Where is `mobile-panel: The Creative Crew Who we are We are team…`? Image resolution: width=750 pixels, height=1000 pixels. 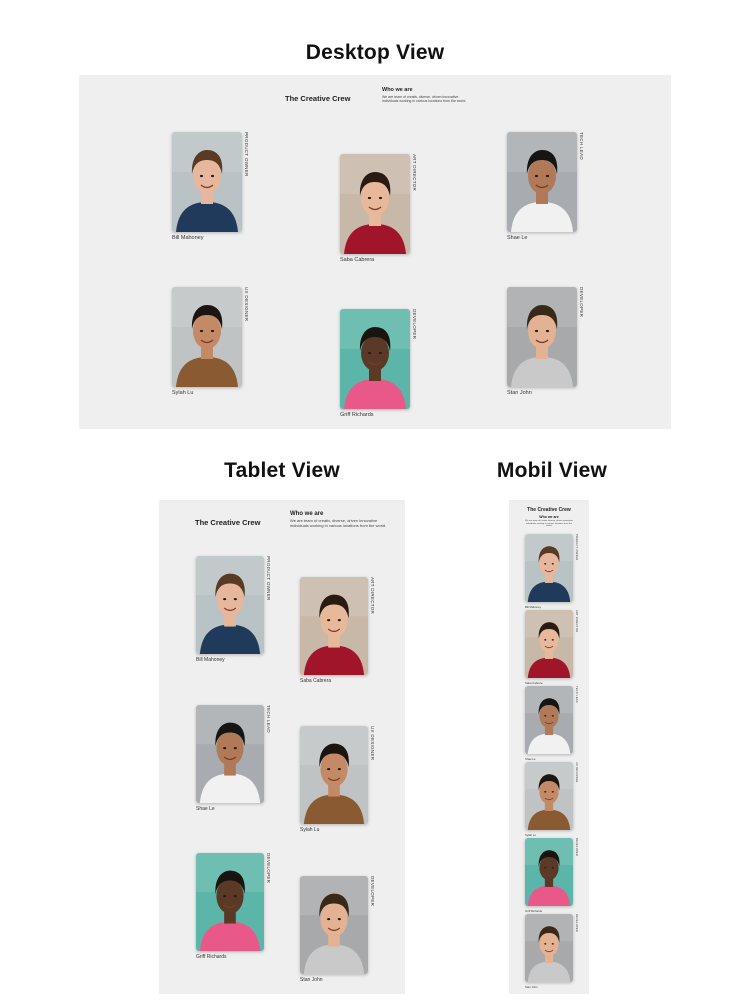 mobile-panel: The Creative Crew Who we are We are team… is located at coordinates (549, 747).